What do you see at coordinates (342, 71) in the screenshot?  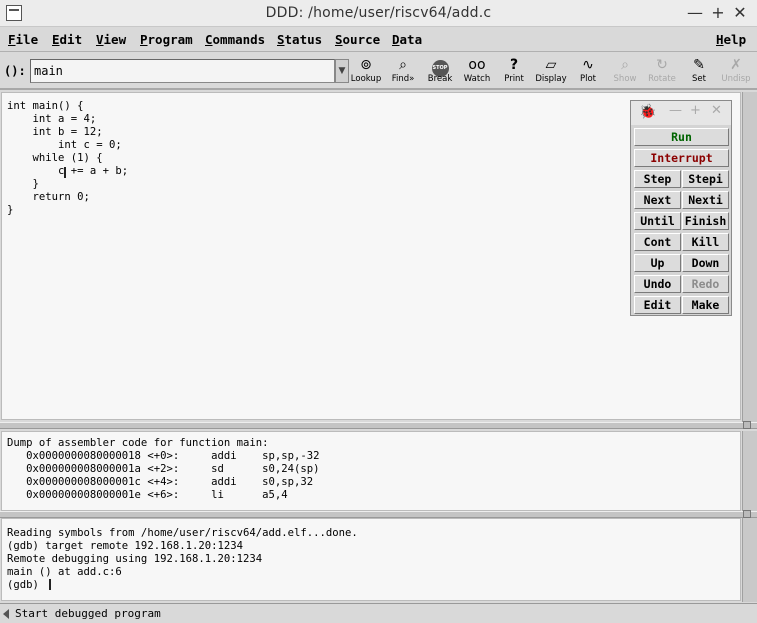 I see `argument-history-dropdown: ▼` at bounding box center [342, 71].